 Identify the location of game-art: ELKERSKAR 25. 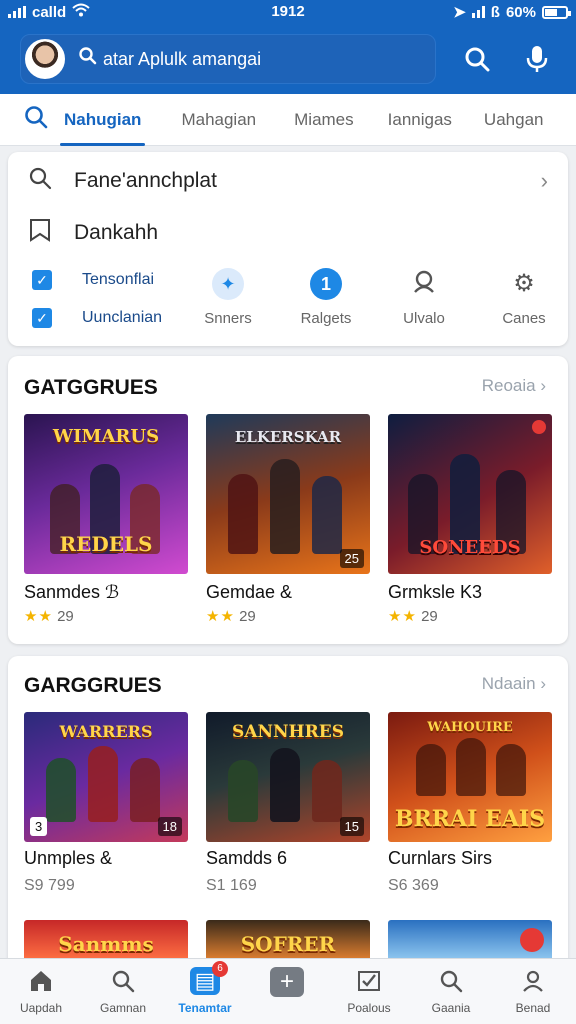
(288, 494).